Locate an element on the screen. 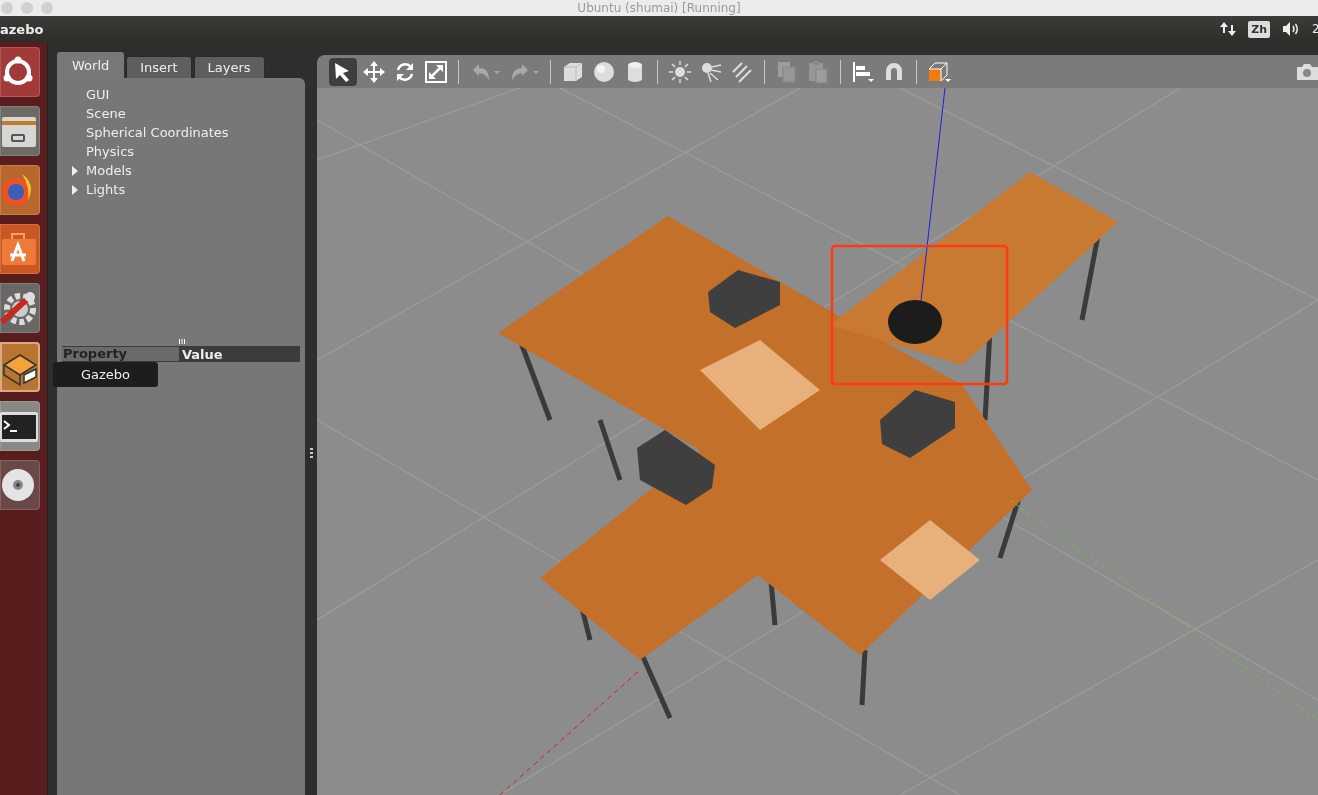  tooltip: Gazebo is located at coordinates (105, 374).